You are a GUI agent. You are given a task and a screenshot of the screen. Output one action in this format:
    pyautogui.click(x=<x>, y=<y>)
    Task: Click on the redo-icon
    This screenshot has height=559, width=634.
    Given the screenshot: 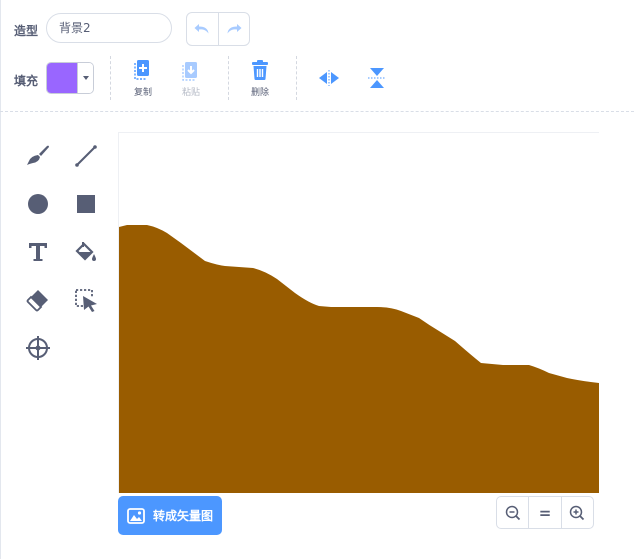 What is the action you would take?
    pyautogui.click(x=234, y=29)
    